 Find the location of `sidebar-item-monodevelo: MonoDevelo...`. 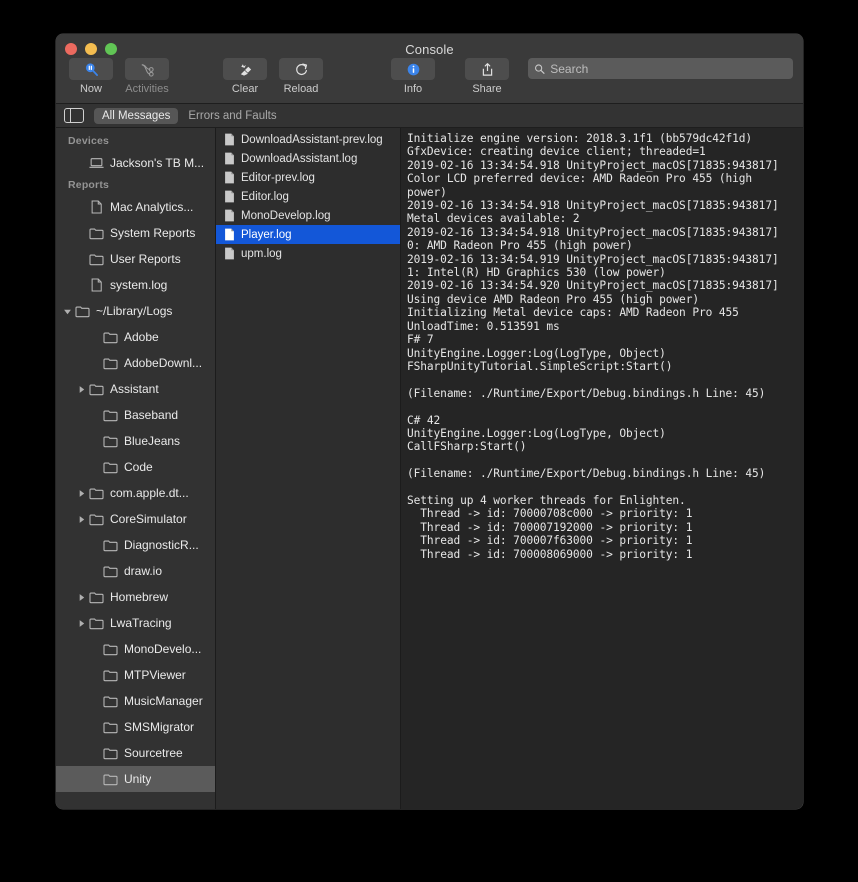

sidebar-item-monodevelo: MonoDevelo... is located at coordinates (135, 649).